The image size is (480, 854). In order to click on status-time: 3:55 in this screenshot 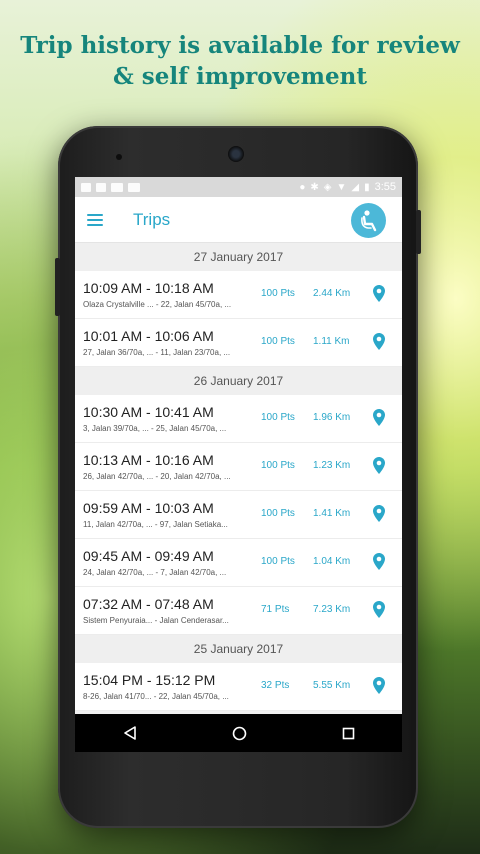, I will do `click(385, 187)`.